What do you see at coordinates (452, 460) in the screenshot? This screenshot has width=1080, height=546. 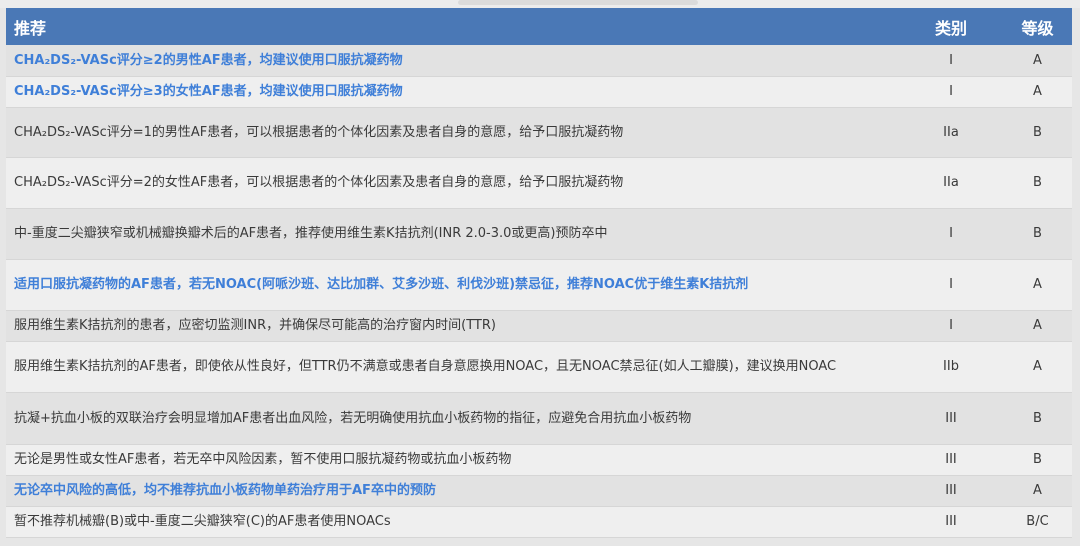 I see `recommendation-cell: 无论是男性或女性AF患者，若无卒中风险因素，暂不使用口服抗凝药物或抗血小板药物` at bounding box center [452, 460].